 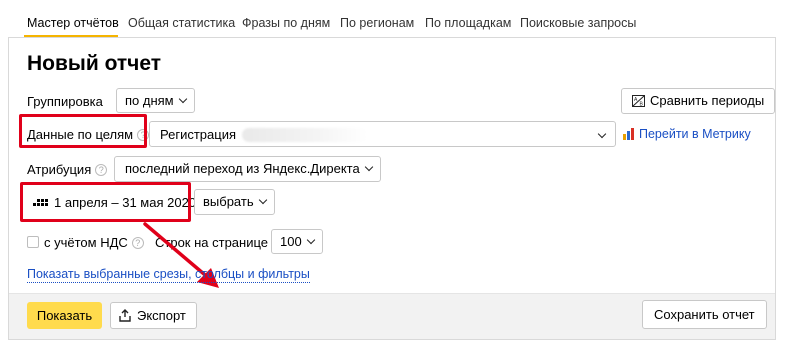 What do you see at coordinates (382, 134) in the screenshot?
I see `goals-select: Регистрация` at bounding box center [382, 134].